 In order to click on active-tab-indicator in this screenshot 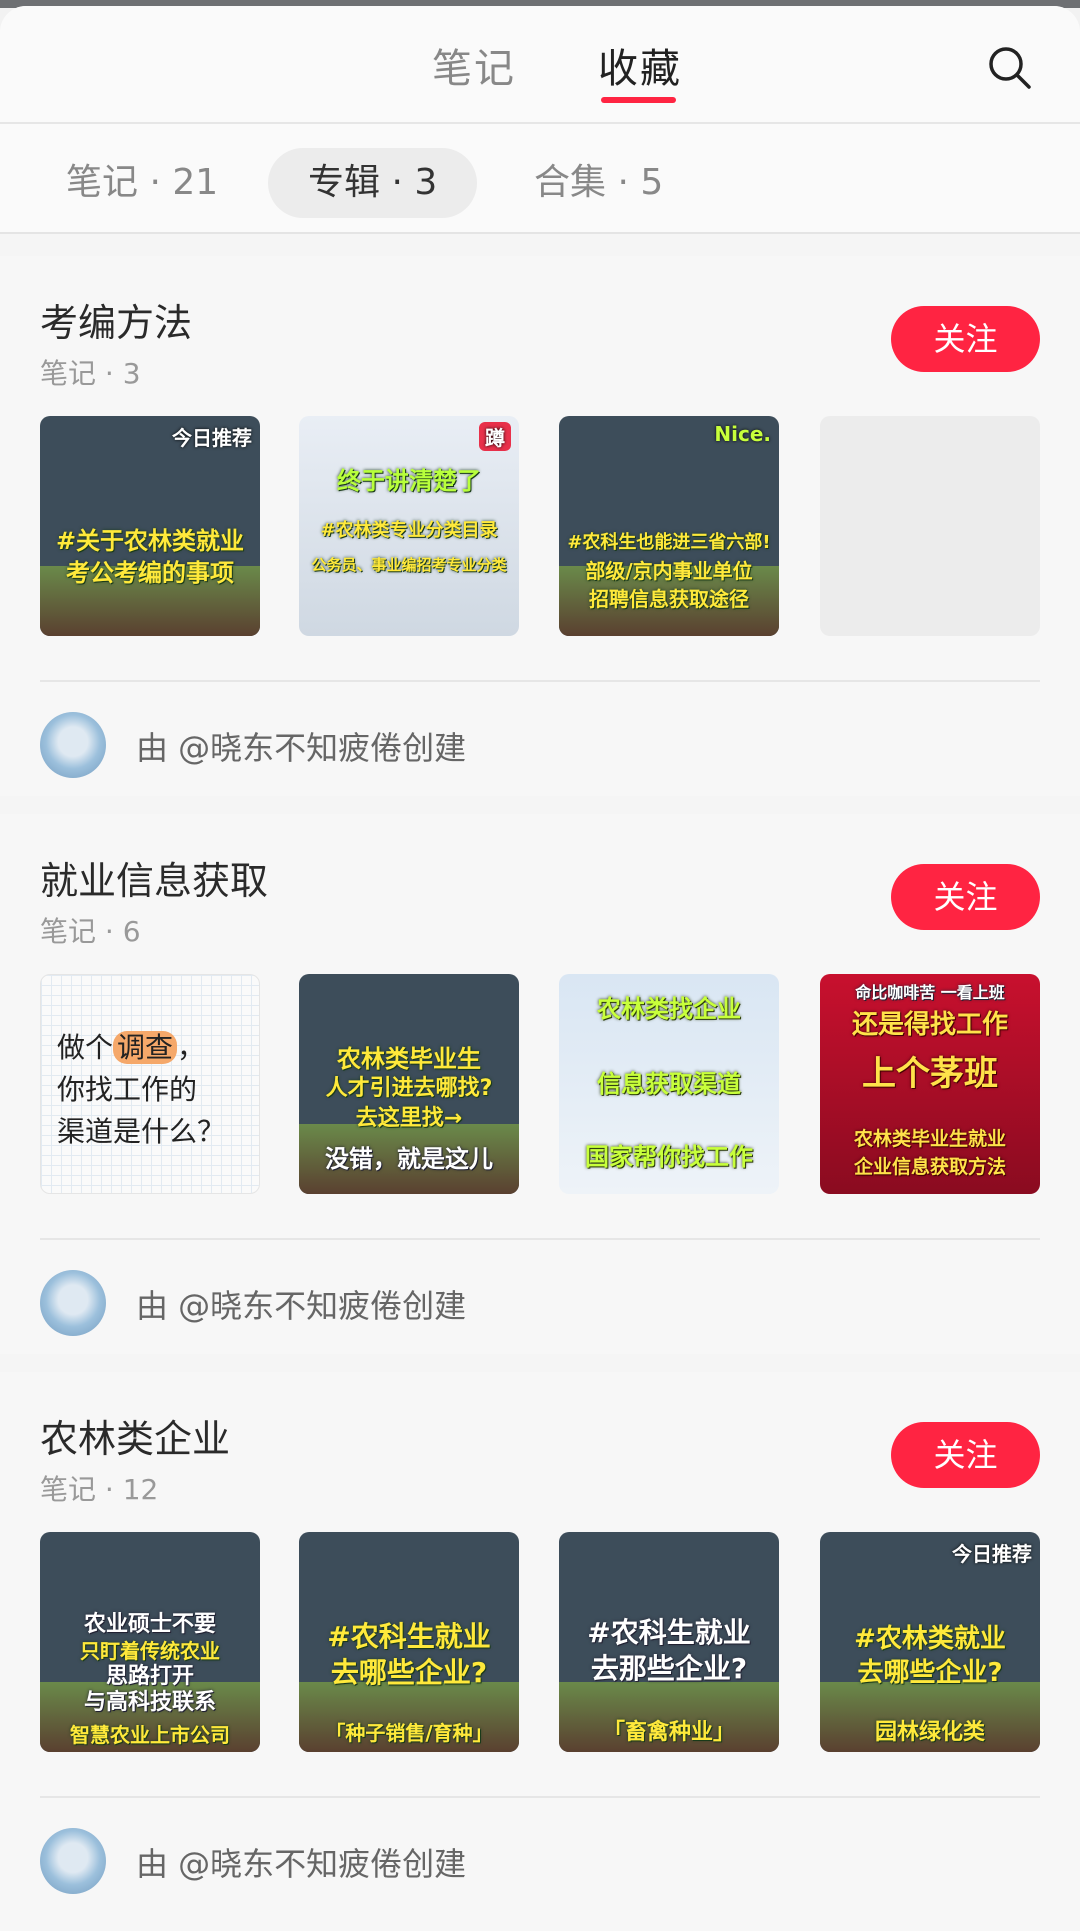, I will do `click(638, 100)`.